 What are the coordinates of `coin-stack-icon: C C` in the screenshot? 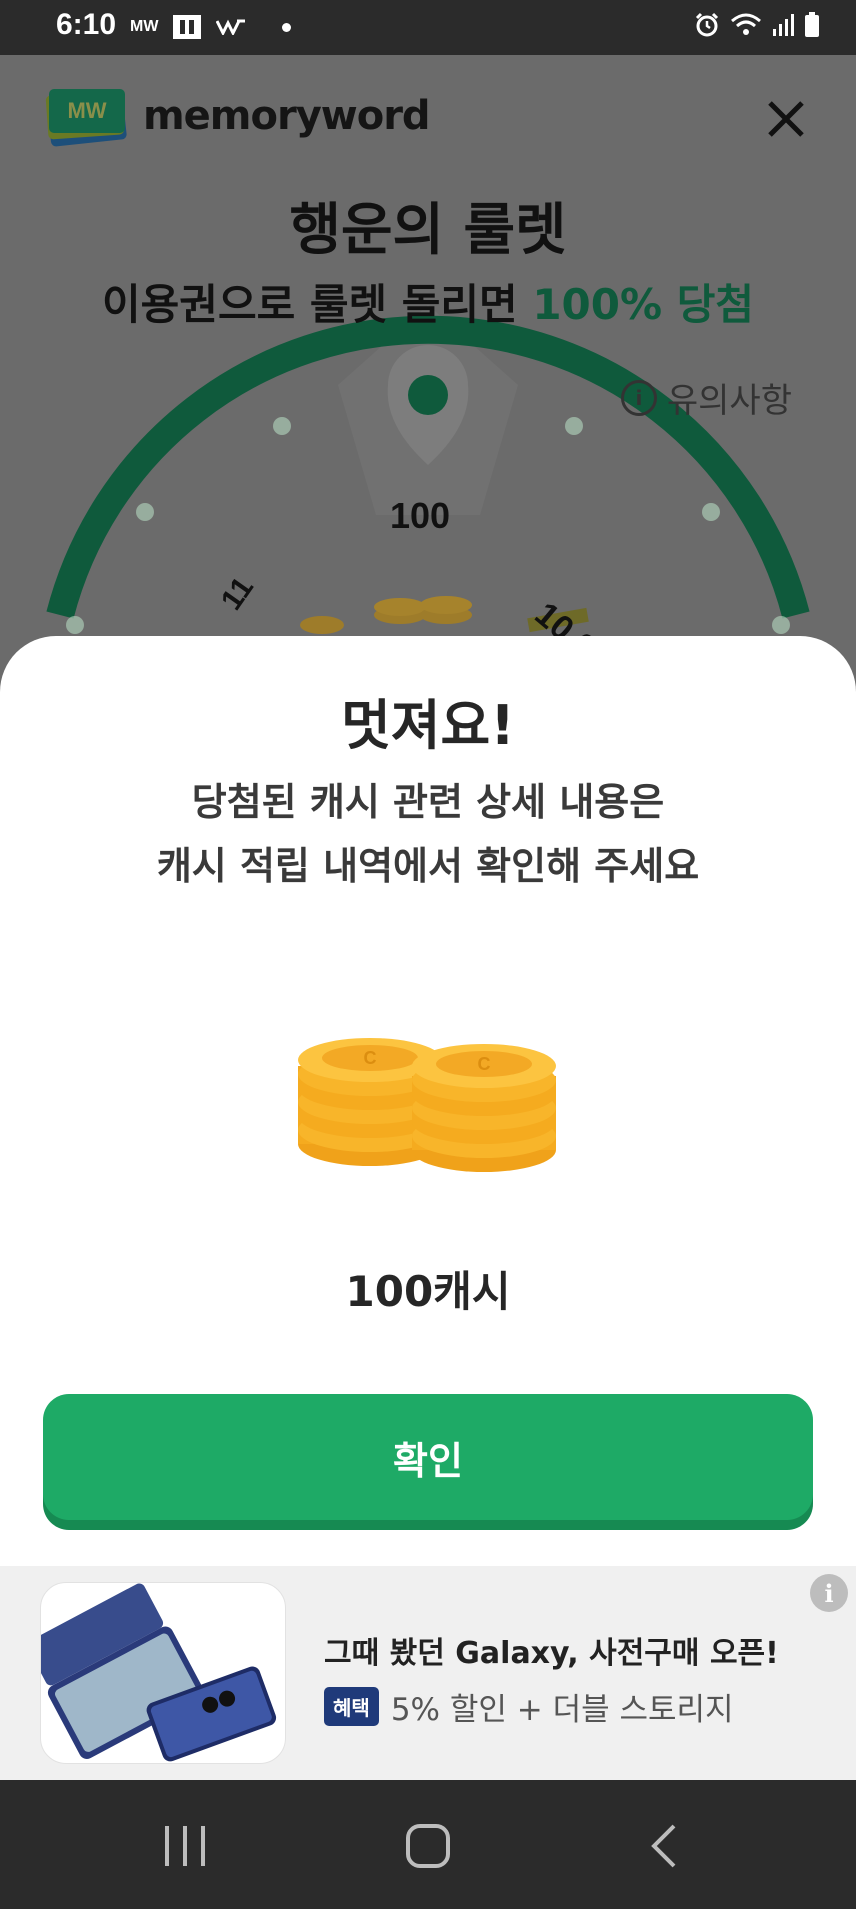 It's located at (427, 1105).